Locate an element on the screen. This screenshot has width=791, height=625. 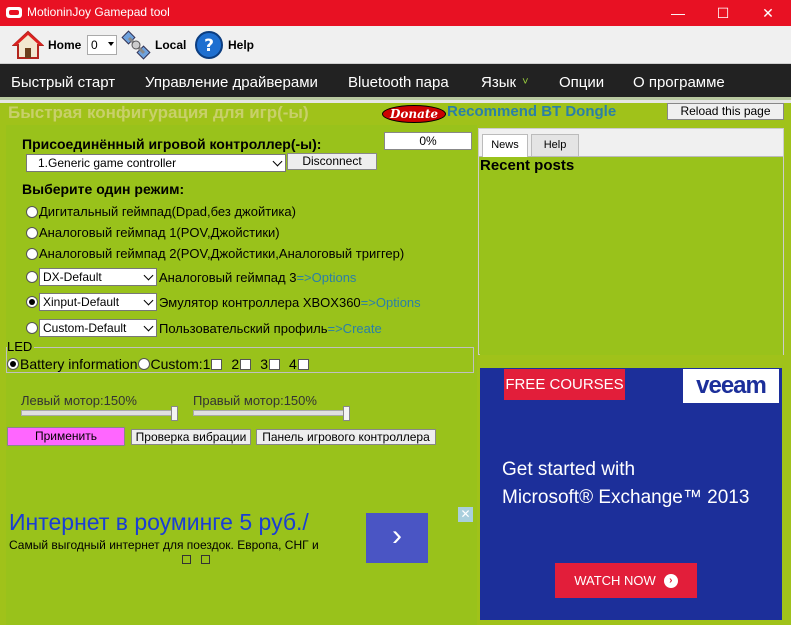
dx-profile-value: DX-Default is located at coordinates (72, 277).